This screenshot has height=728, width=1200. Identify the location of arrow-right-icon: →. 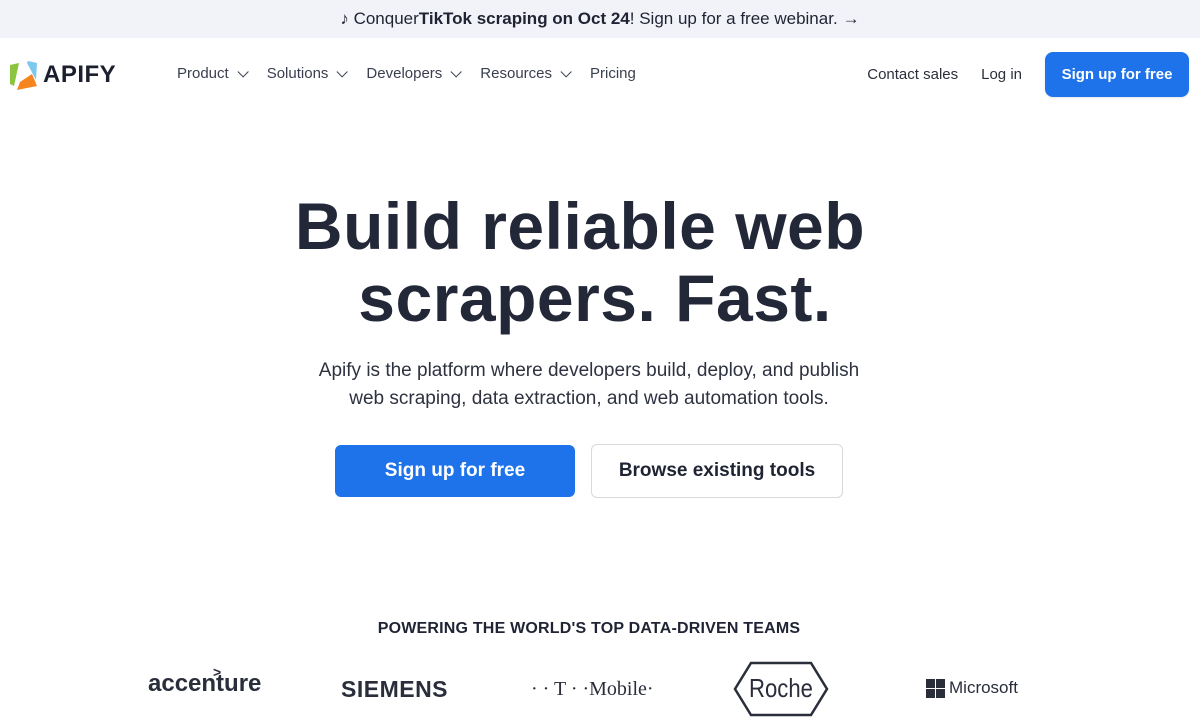
(851, 18).